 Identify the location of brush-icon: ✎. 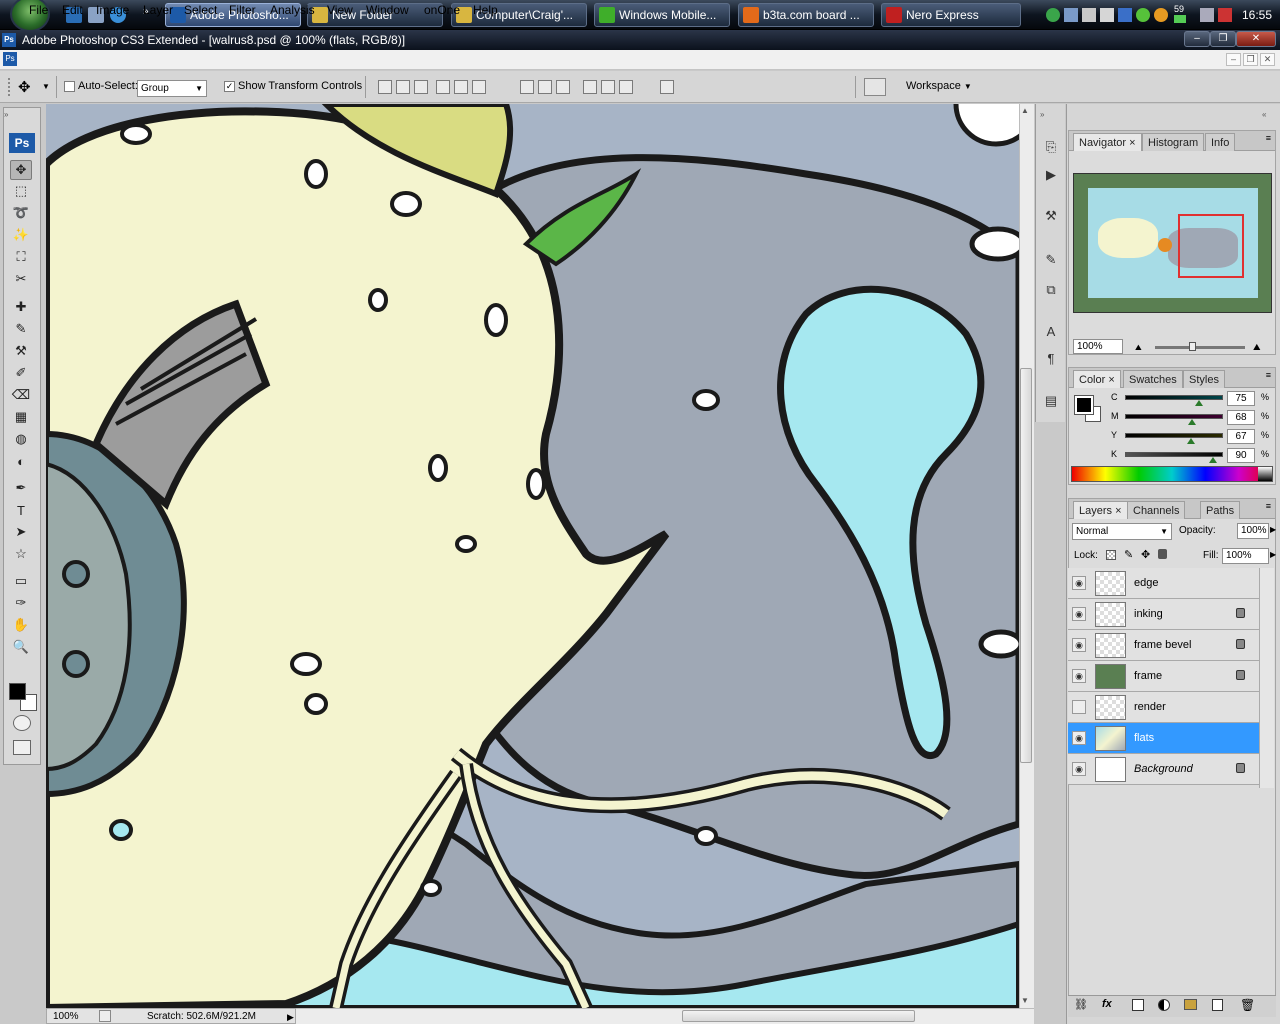
(21, 329).